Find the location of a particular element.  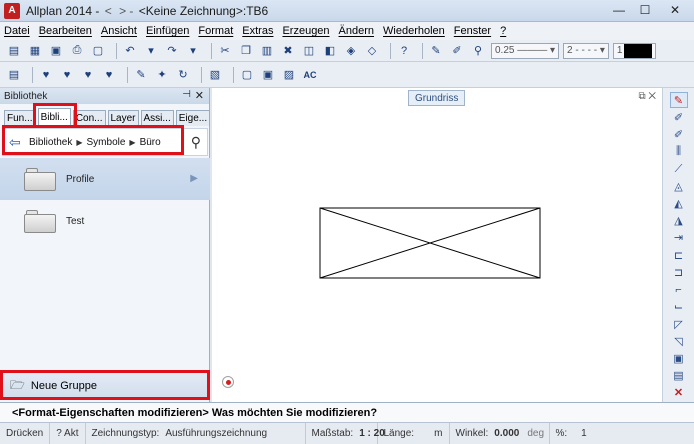

close-panel-icon: ✕ is located at coordinates (199, 95).